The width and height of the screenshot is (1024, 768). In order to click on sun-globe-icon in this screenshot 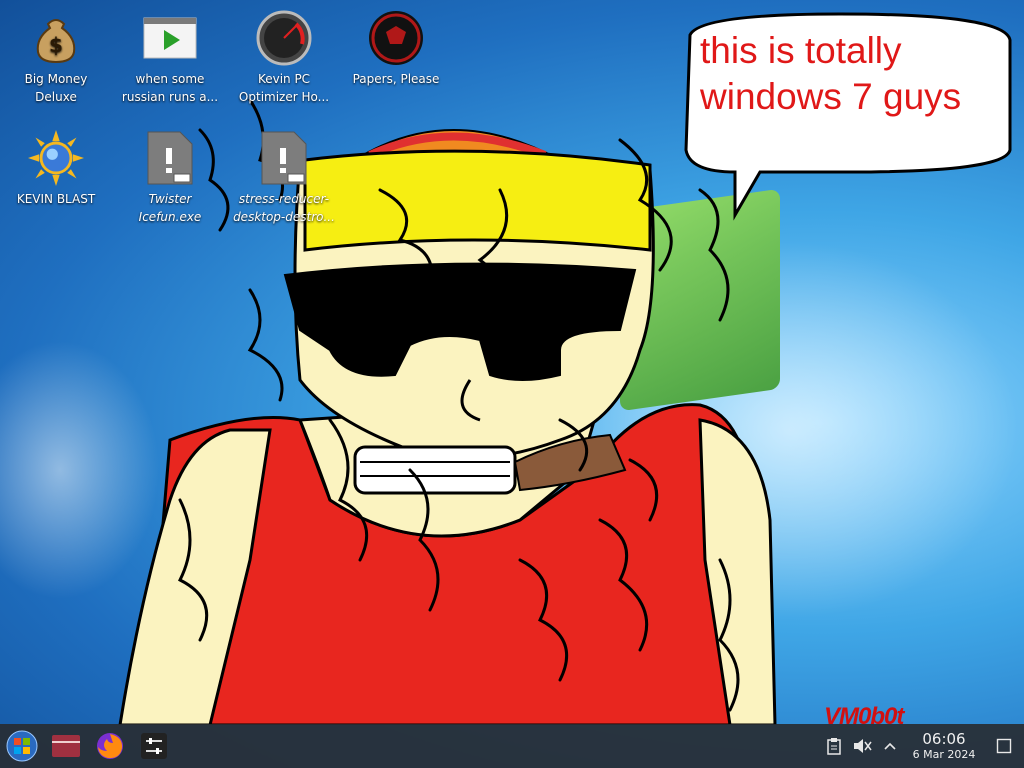, I will do `click(56, 158)`.